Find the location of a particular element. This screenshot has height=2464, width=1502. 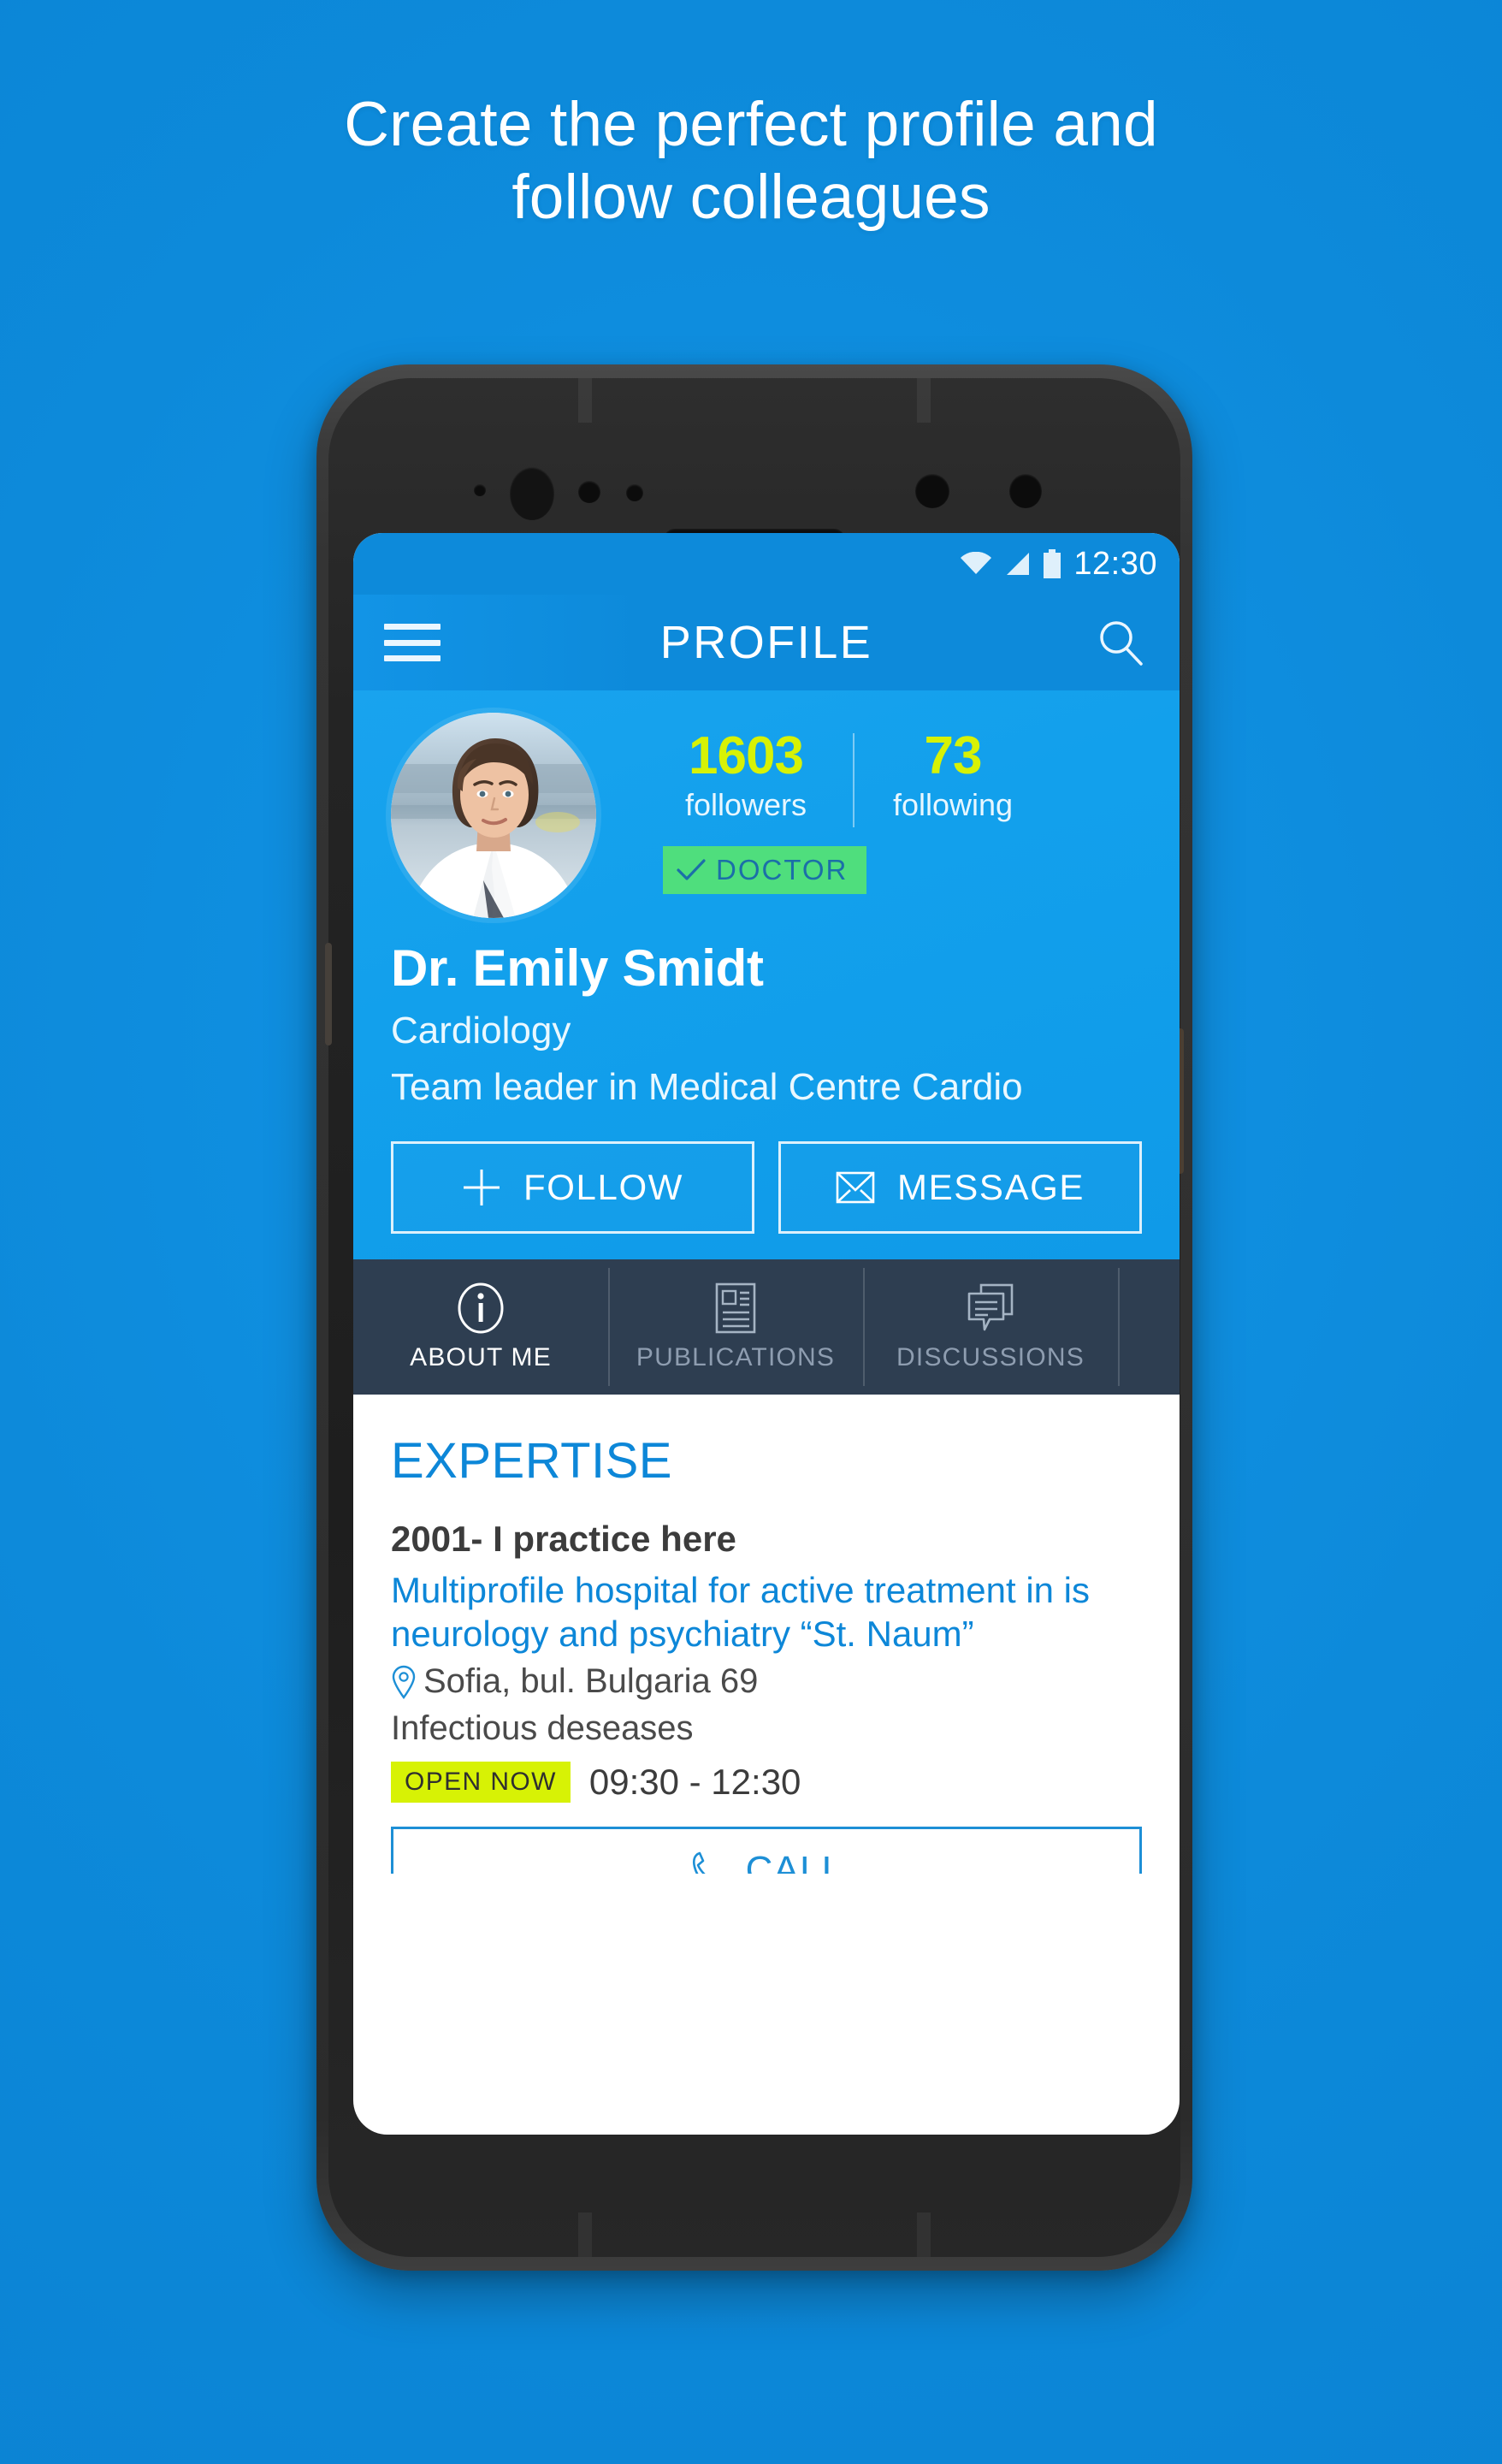

follow-button: FOLLOW is located at coordinates (572, 1187).